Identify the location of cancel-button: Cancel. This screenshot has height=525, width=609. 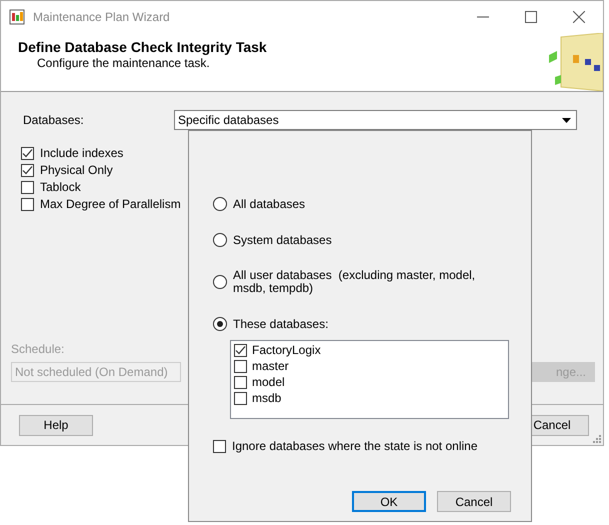
(474, 501).